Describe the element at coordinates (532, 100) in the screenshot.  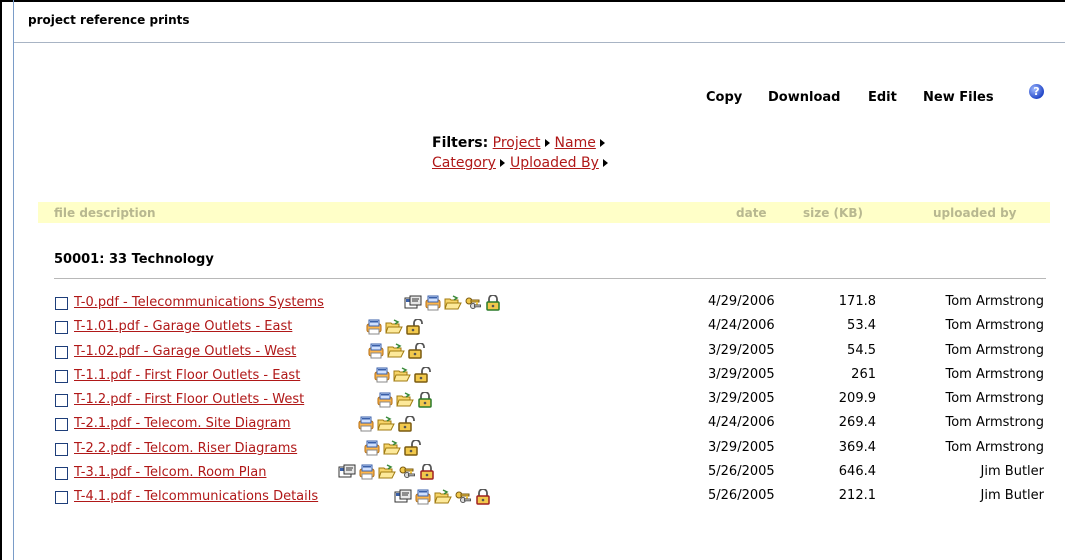
I see `toolbar: Copy Download Edit New Files` at that location.